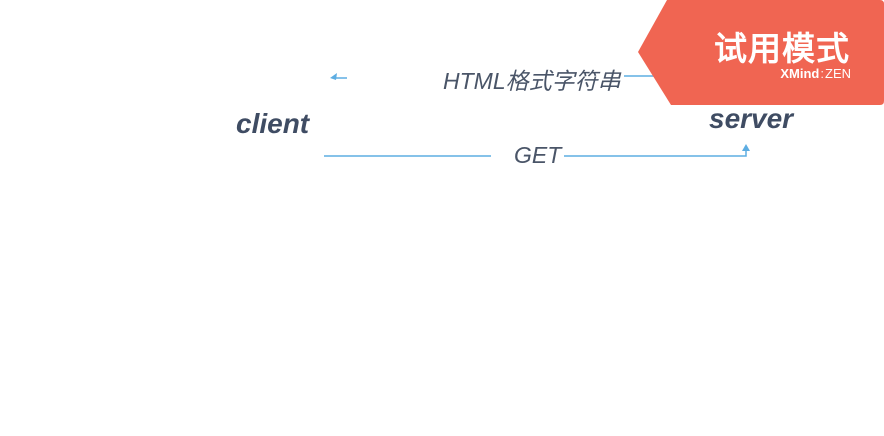  I want to click on request-edge-label: GET, so click(537, 155).